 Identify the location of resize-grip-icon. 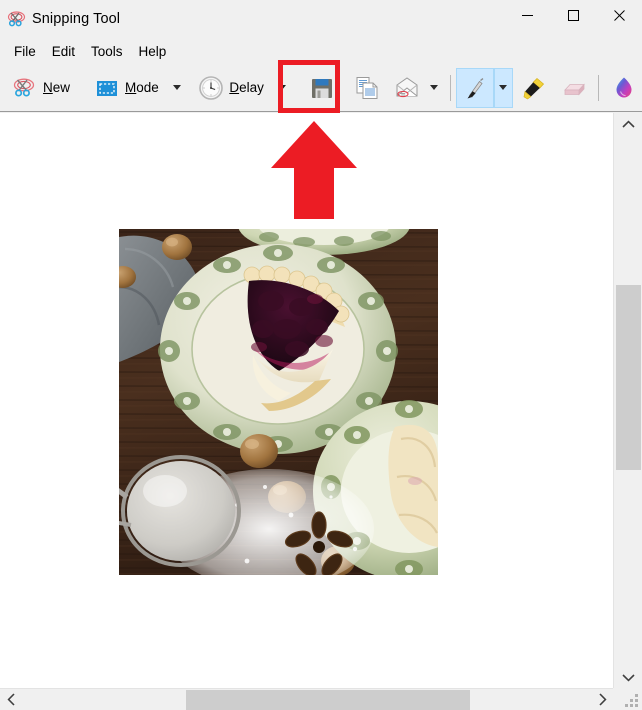
(632, 700).